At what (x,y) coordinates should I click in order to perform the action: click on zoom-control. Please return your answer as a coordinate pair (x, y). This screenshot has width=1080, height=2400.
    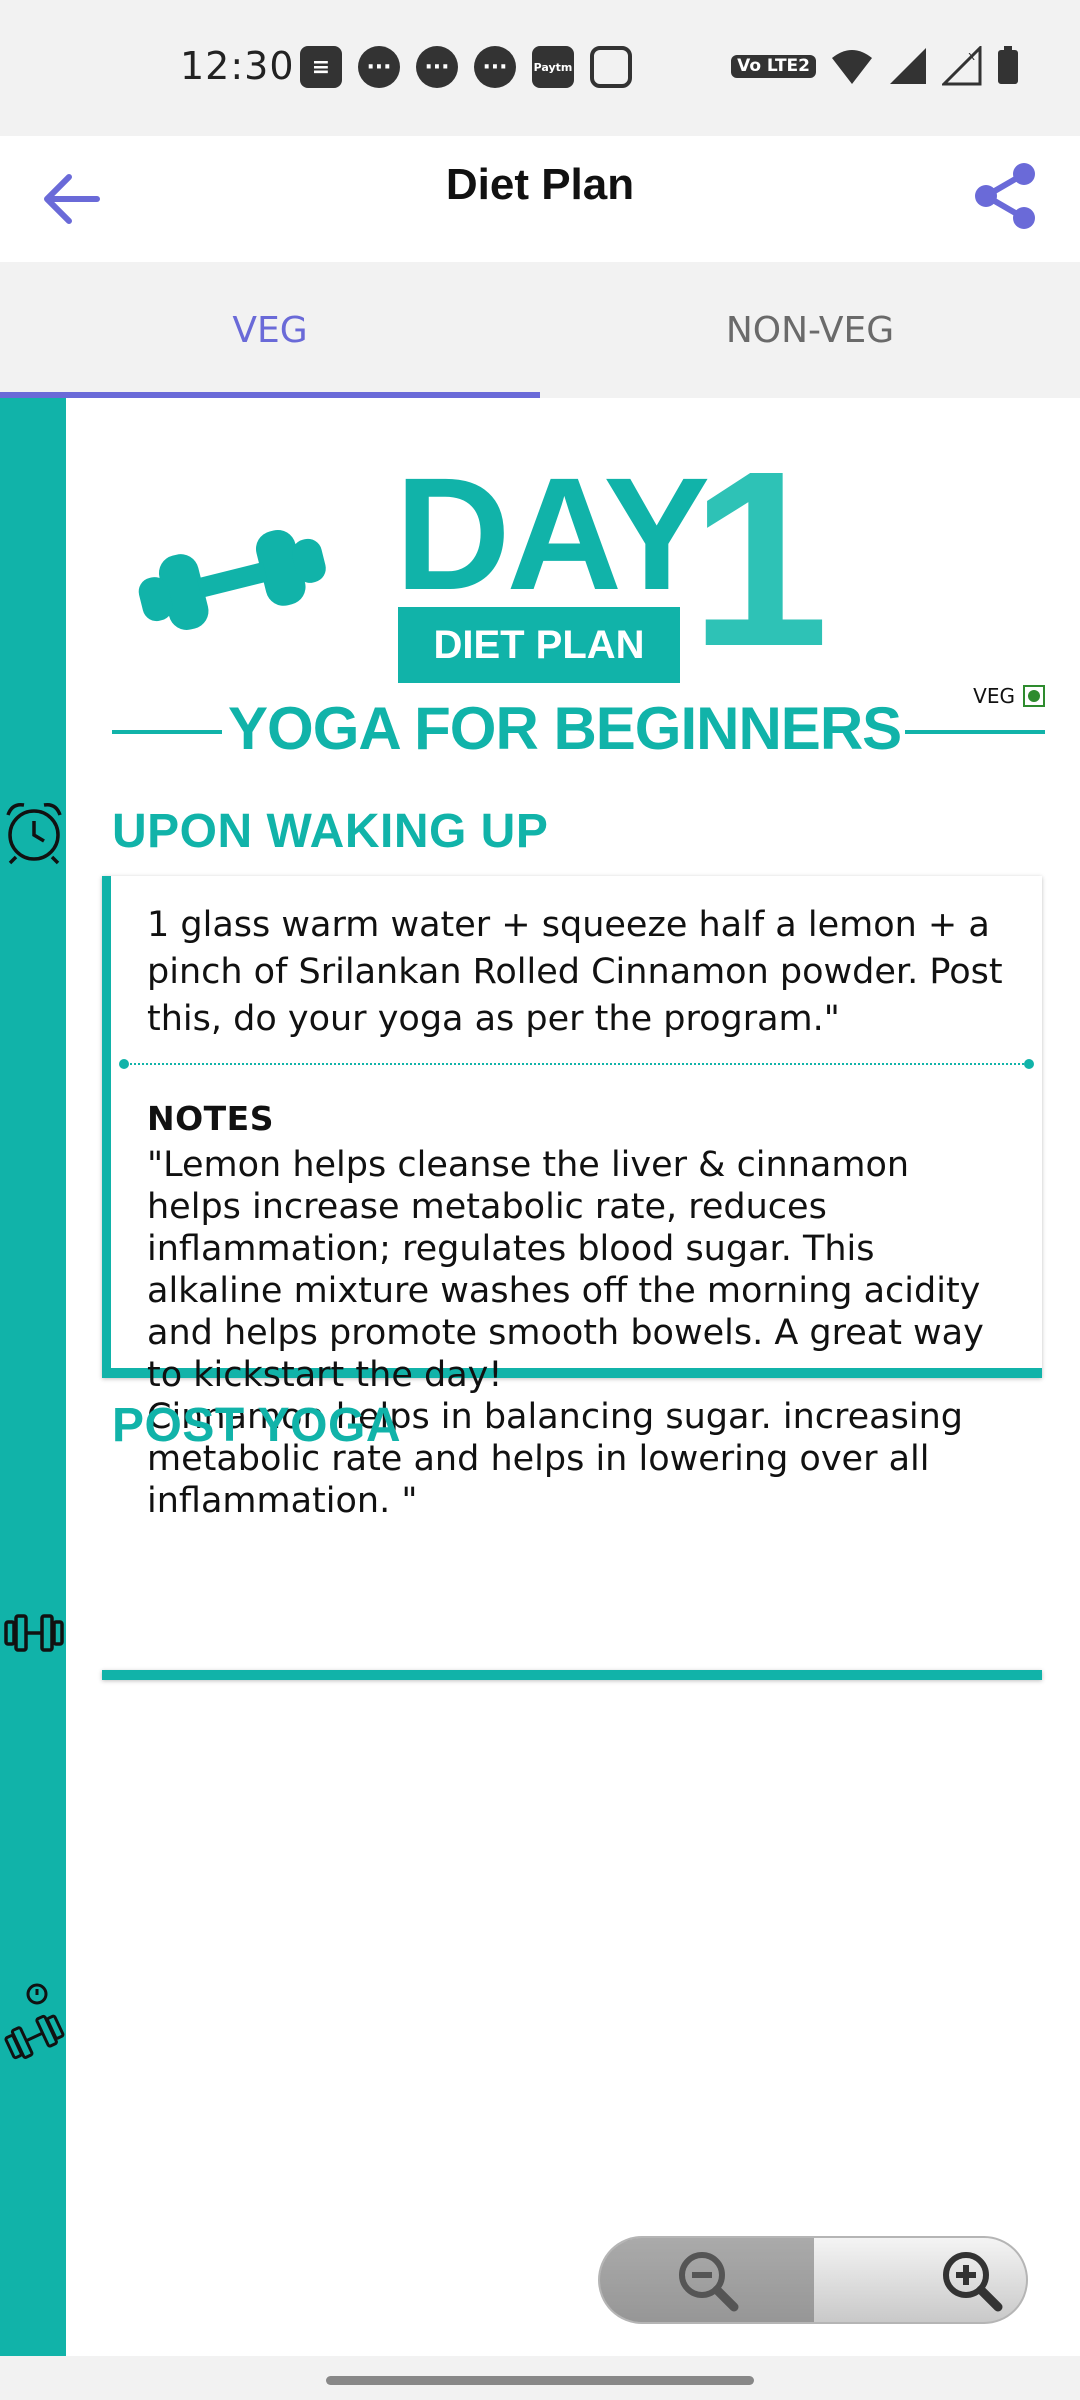
    Looking at the image, I should click on (813, 2280).